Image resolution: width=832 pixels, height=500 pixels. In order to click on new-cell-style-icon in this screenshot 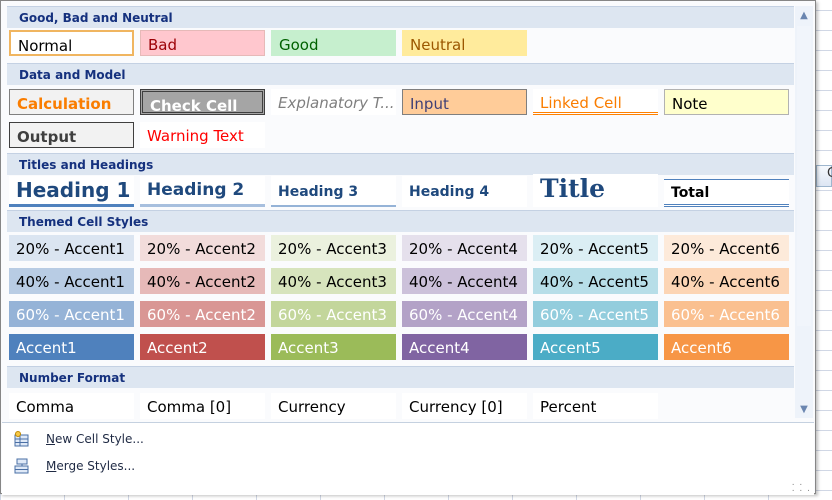, I will do `click(22, 439)`.